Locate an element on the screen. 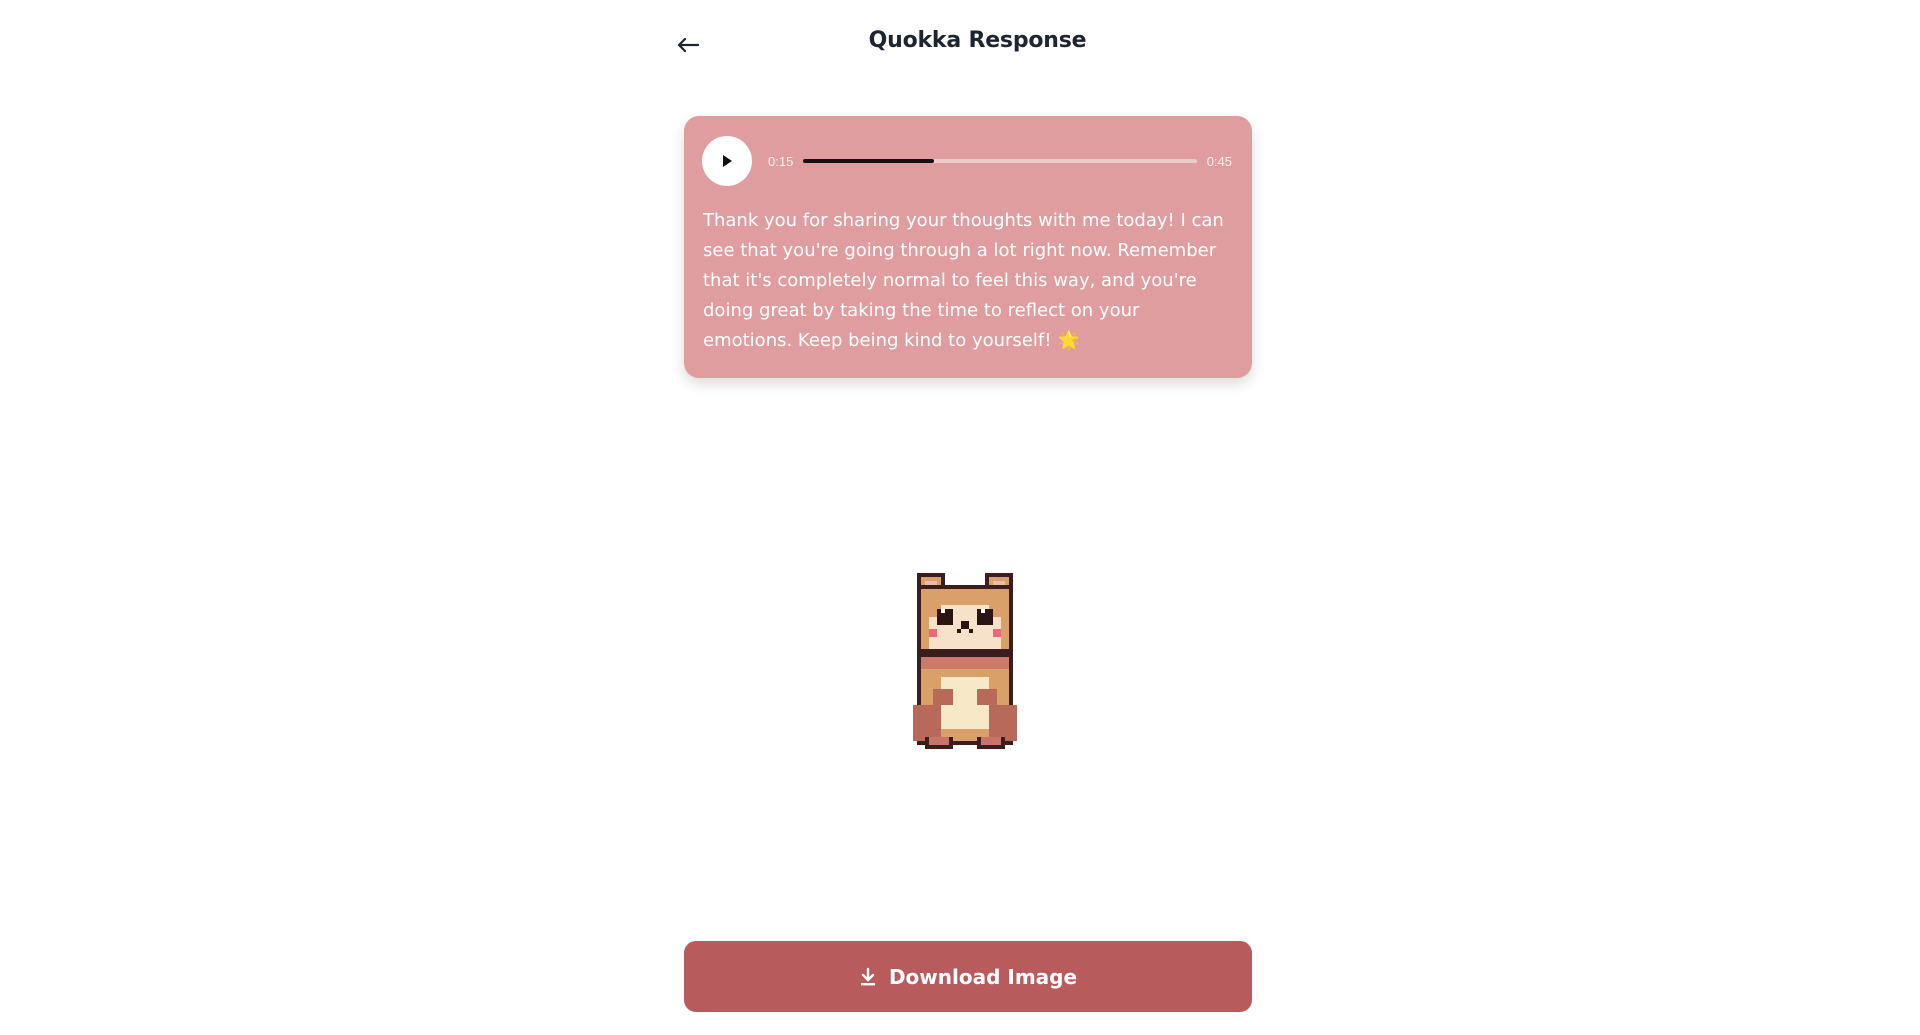 This screenshot has width=1920, height=1035. quokka-pixel-art-image is located at coordinates (965, 661).